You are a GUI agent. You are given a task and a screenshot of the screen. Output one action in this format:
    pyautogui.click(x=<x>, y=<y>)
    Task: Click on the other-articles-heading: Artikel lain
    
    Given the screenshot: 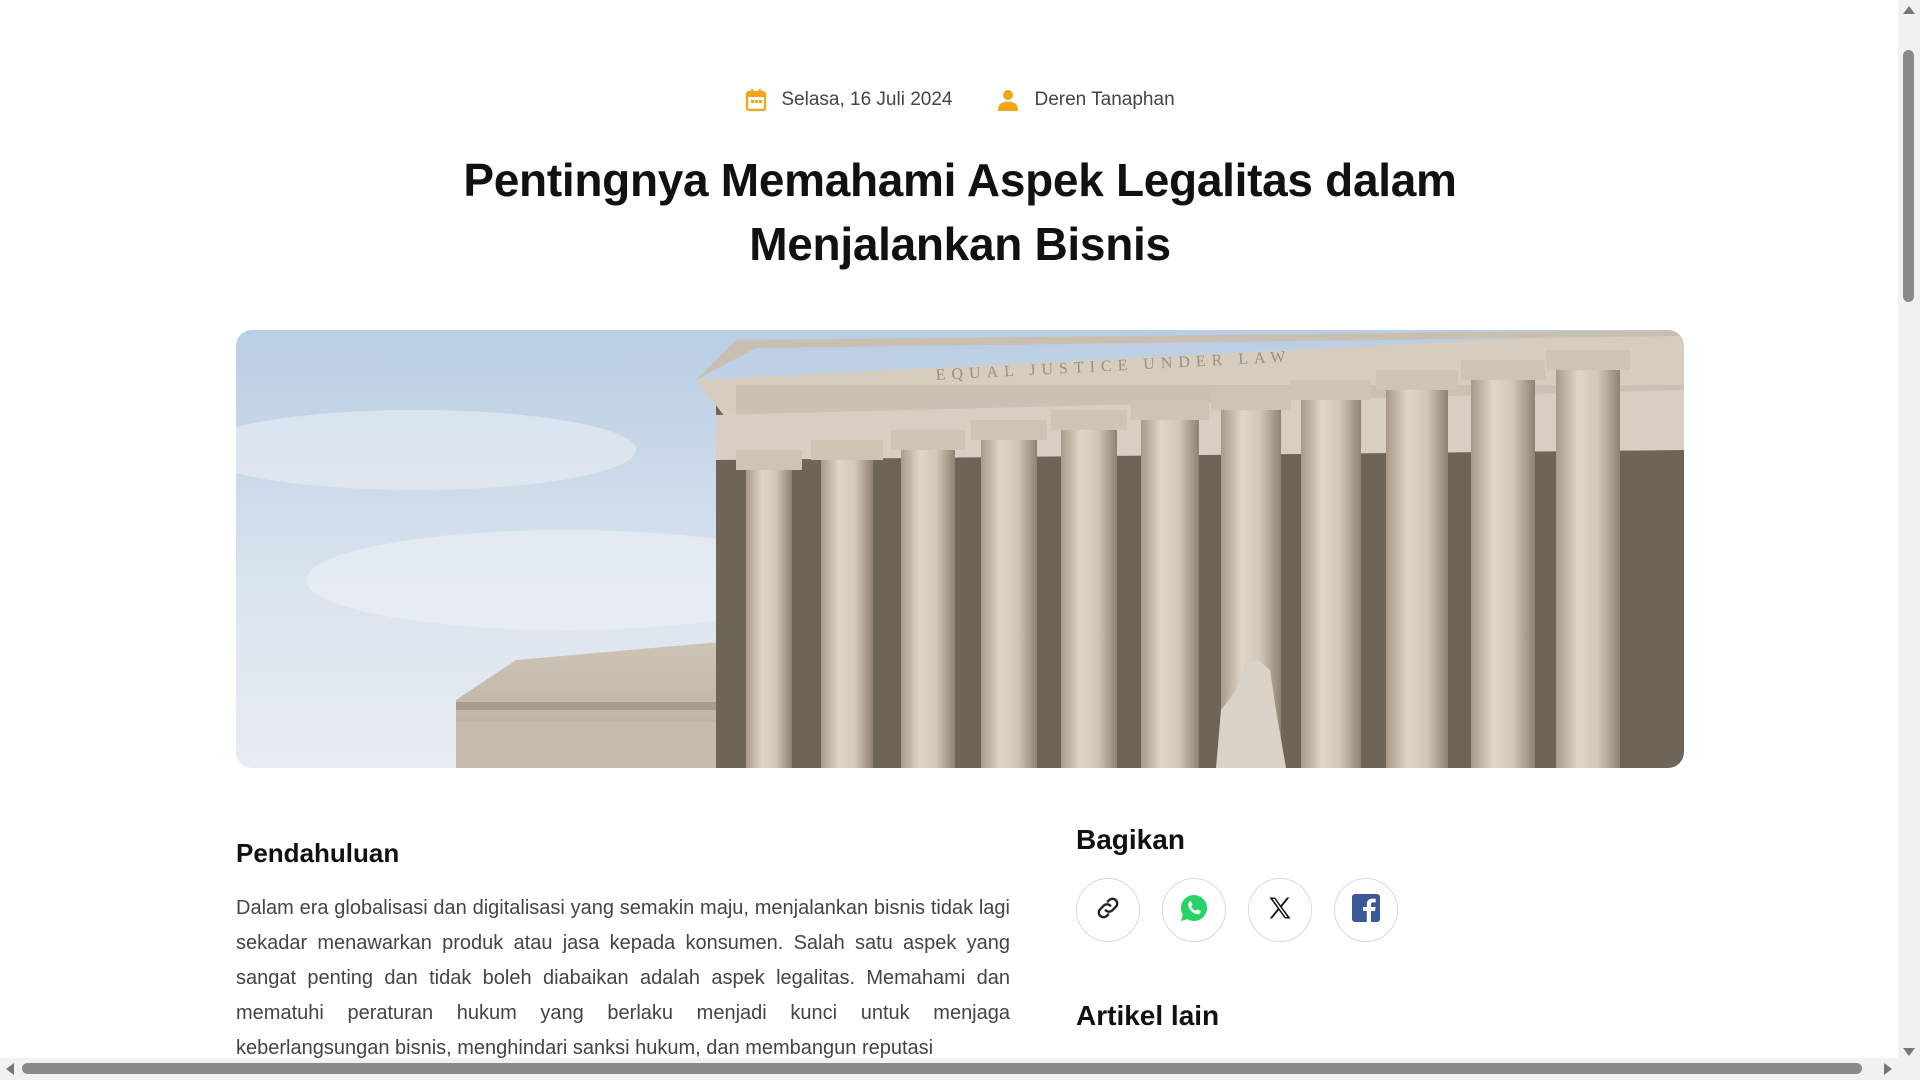 What is the action you would take?
    pyautogui.click(x=1148, y=1015)
    